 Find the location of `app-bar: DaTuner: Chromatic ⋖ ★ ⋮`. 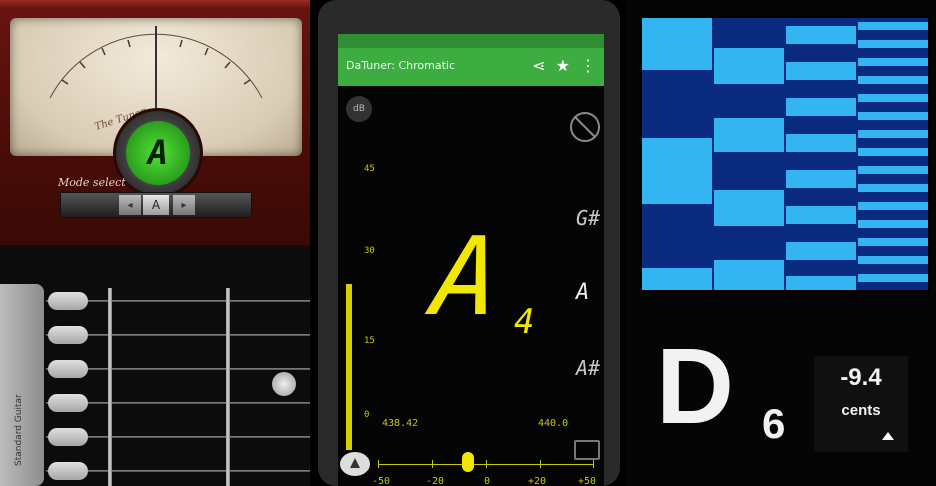

app-bar: DaTuner: Chromatic ⋖ ★ ⋮ is located at coordinates (471, 67).